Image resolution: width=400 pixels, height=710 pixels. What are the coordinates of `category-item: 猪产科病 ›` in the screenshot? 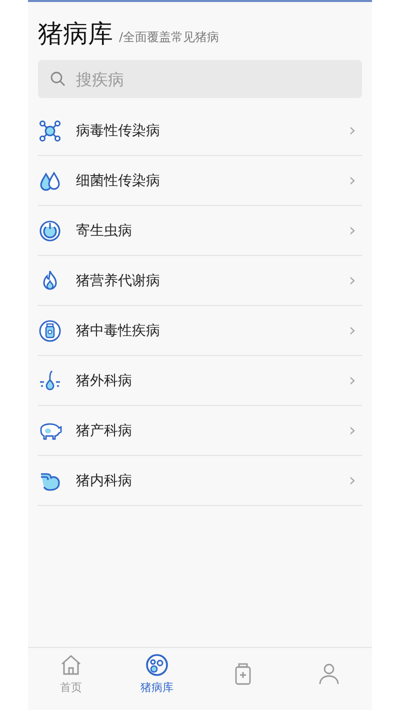 It's located at (200, 431).